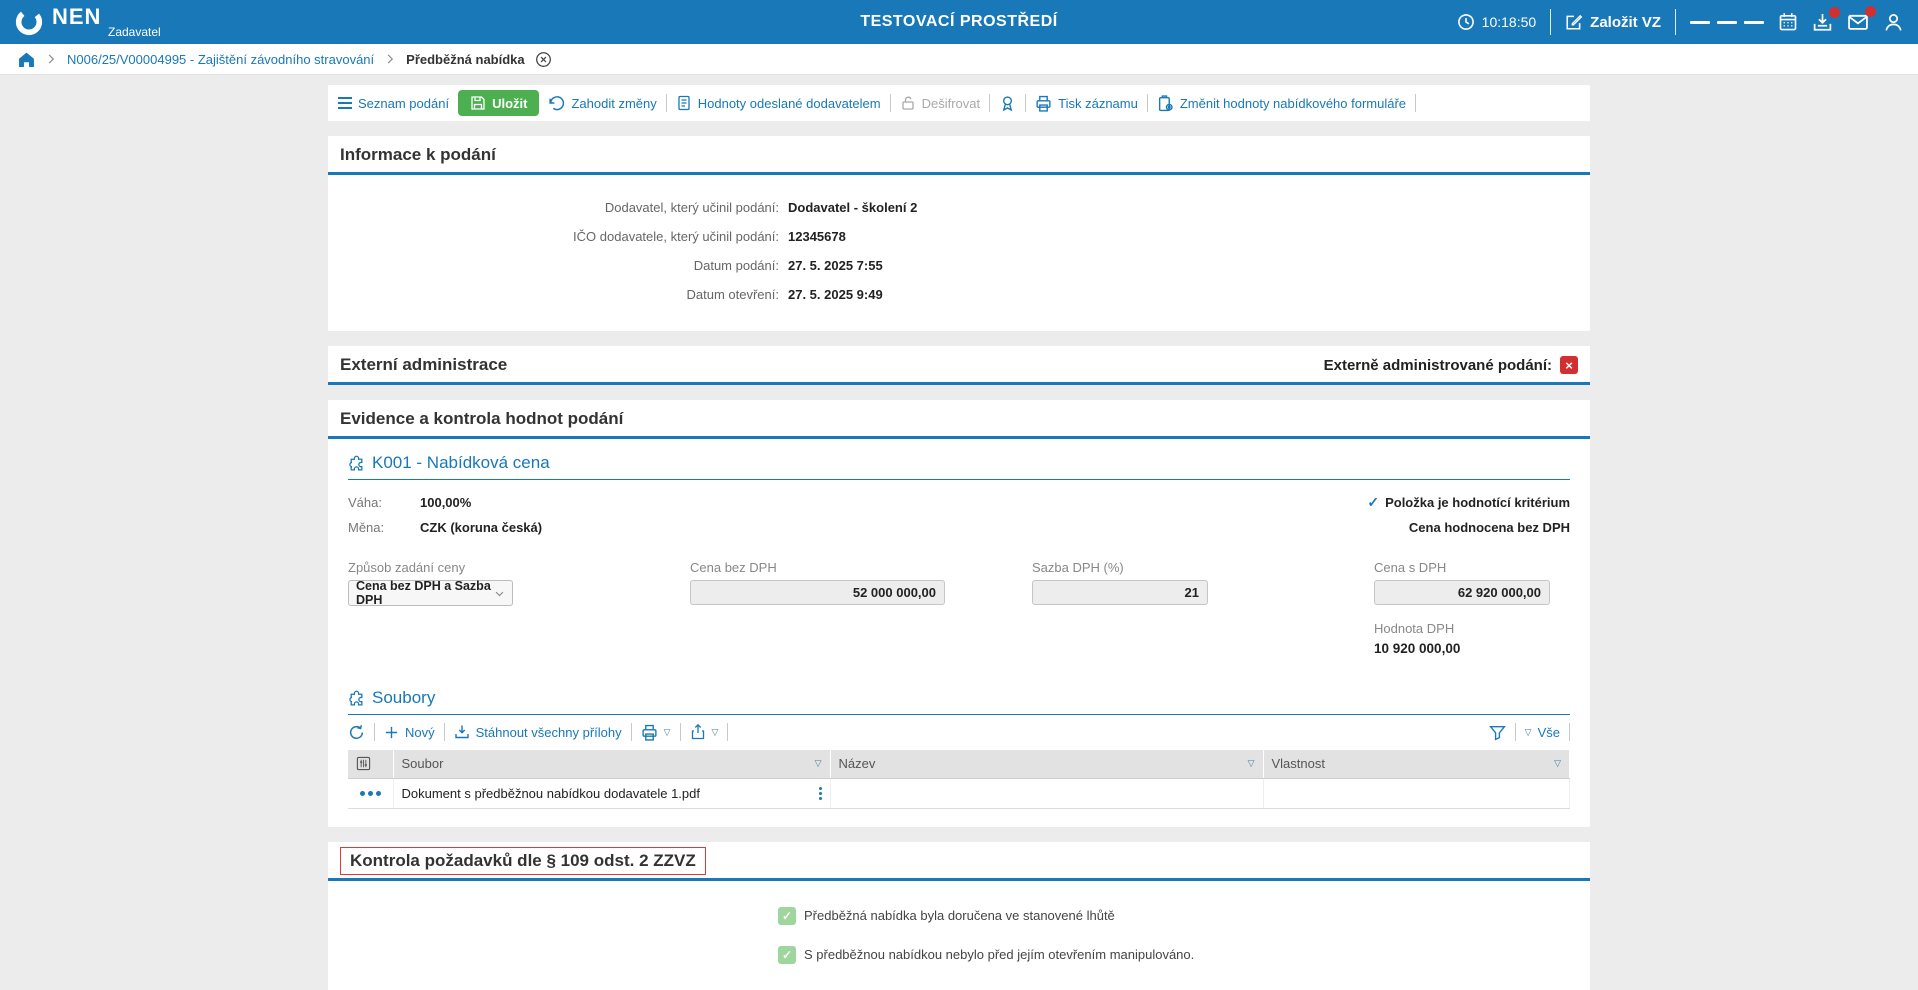 Image resolution: width=1918 pixels, height=990 pixels. I want to click on nen-brand: NEN Zadavatel, so click(87, 22).